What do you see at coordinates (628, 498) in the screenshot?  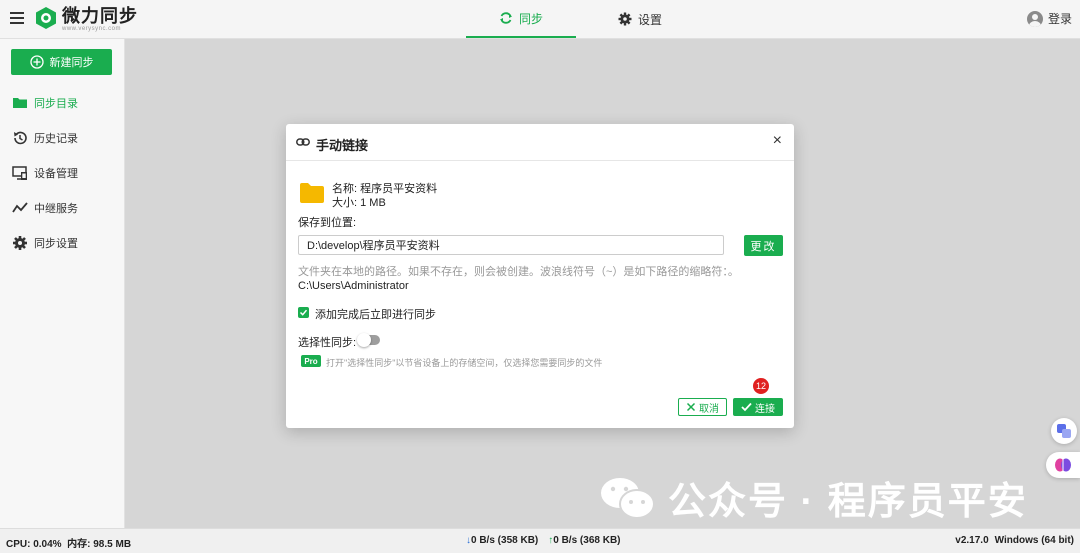 I see `wechat-icon` at bounding box center [628, 498].